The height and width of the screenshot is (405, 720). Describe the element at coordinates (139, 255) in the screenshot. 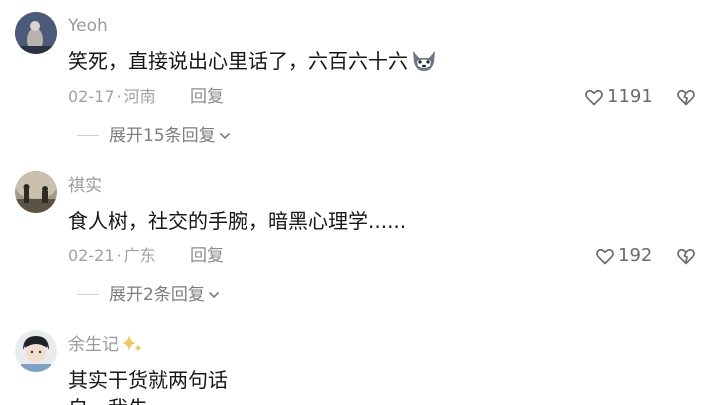

I see `comment-location: 广东` at that location.